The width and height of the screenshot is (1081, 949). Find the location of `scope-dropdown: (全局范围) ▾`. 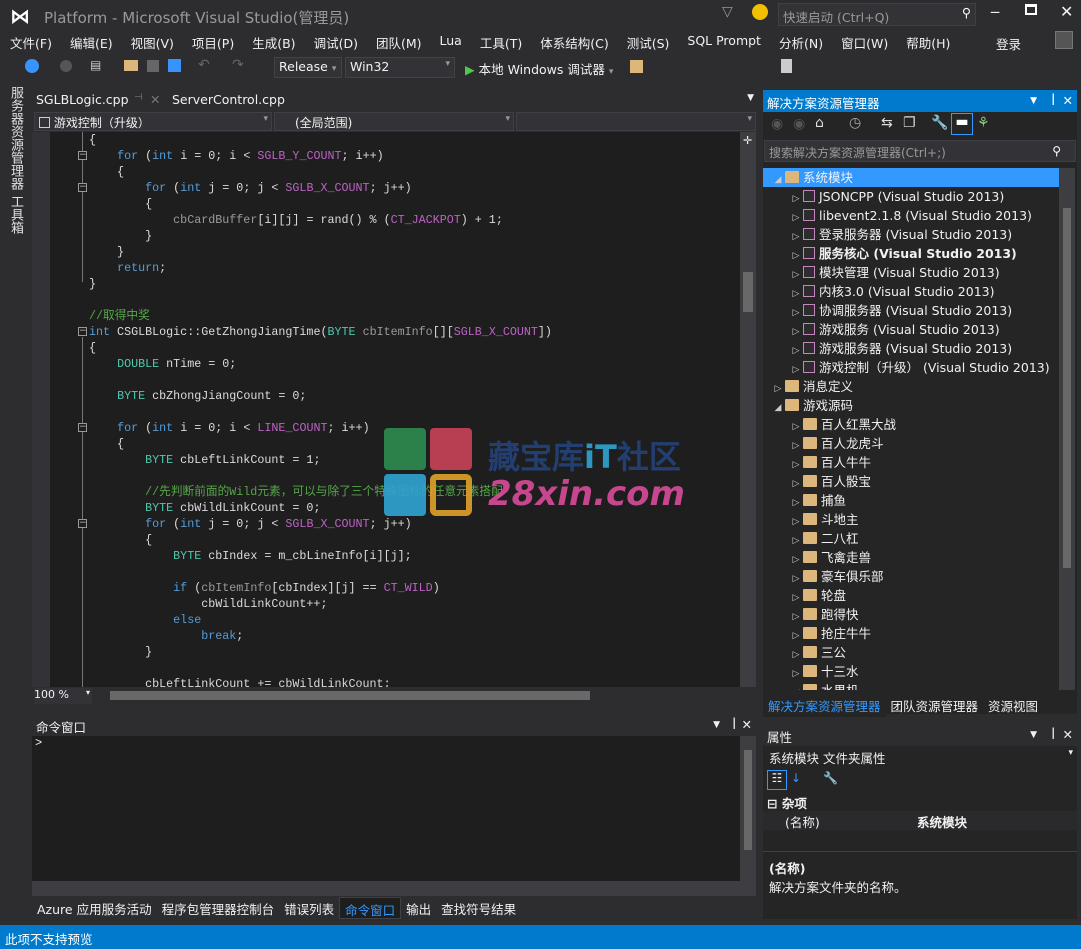

scope-dropdown: (全局范围) ▾ is located at coordinates (394, 121).